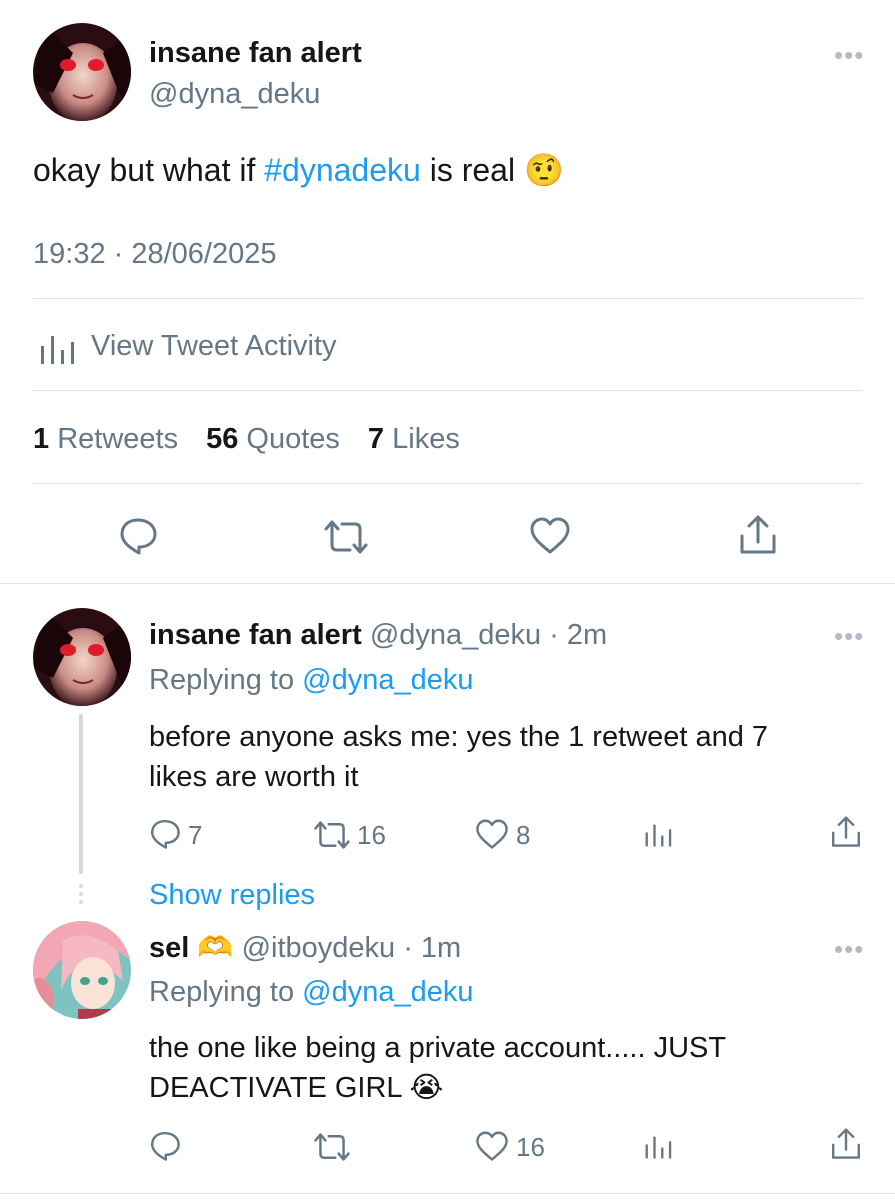 This screenshot has height=1200, width=895. I want to click on reply-time: · 2m, so click(578, 635).